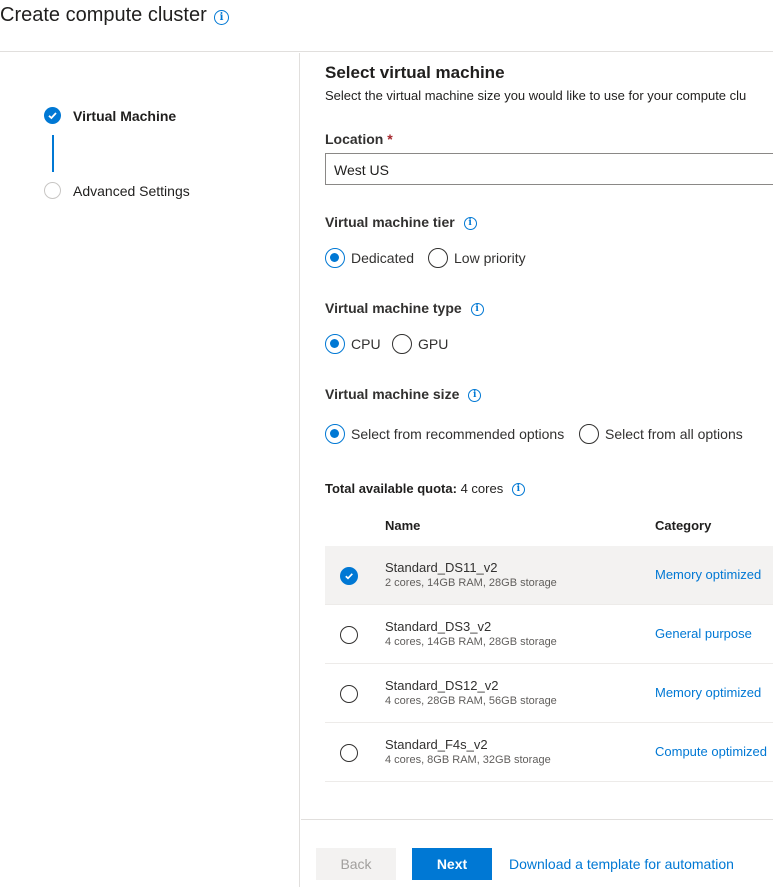 The image size is (773, 887). What do you see at coordinates (621, 864) in the screenshot?
I see `download-template-link: Download a template for automation` at bounding box center [621, 864].